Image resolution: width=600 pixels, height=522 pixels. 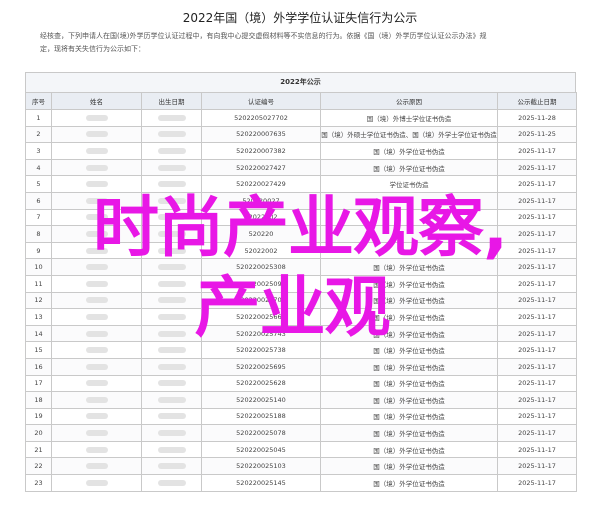 What do you see at coordinates (261, 167) in the screenshot?
I see `cell-cert-no: 520220027427` at bounding box center [261, 167].